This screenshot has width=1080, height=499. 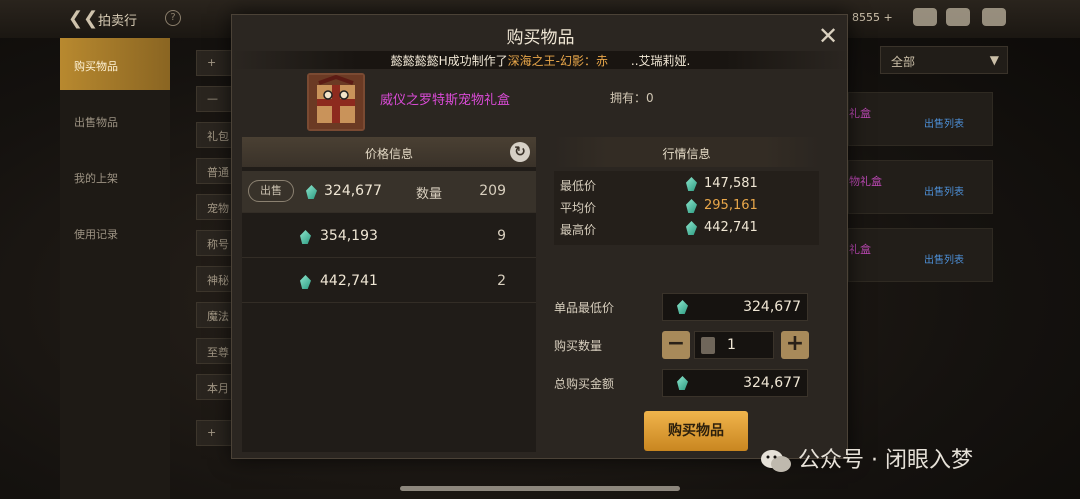 I want to click on quantity-input: 1, so click(x=734, y=345).